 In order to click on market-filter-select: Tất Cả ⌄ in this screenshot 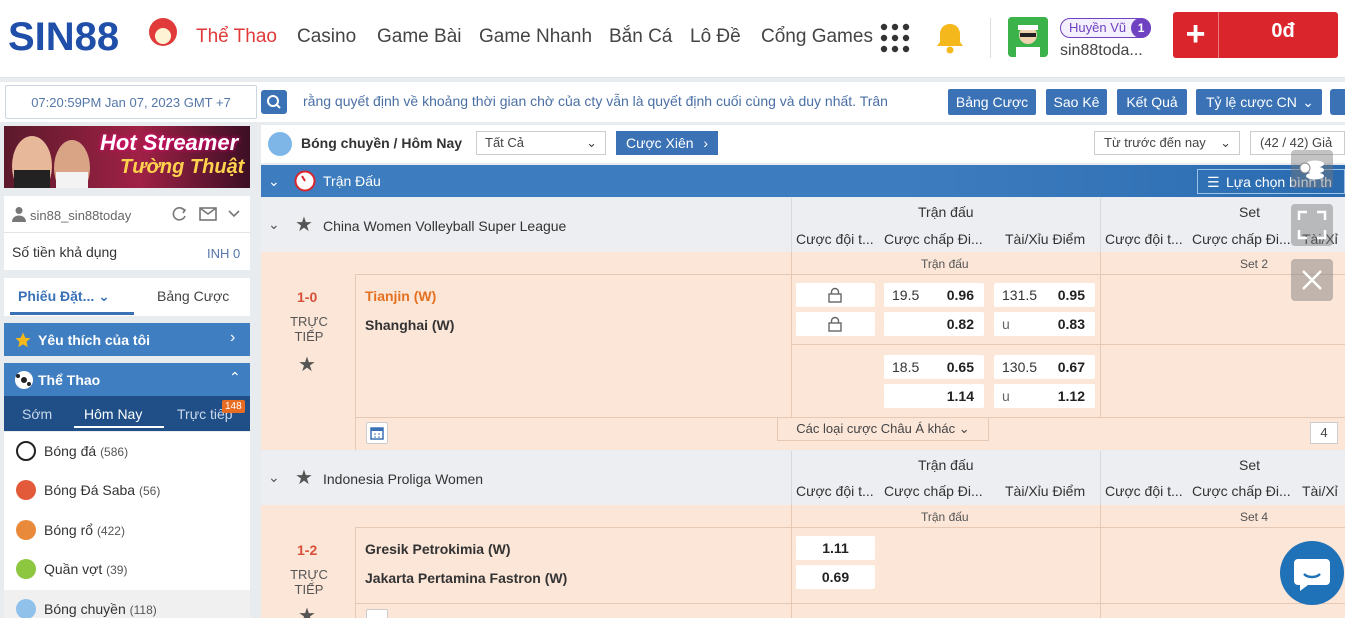, I will do `click(541, 143)`.